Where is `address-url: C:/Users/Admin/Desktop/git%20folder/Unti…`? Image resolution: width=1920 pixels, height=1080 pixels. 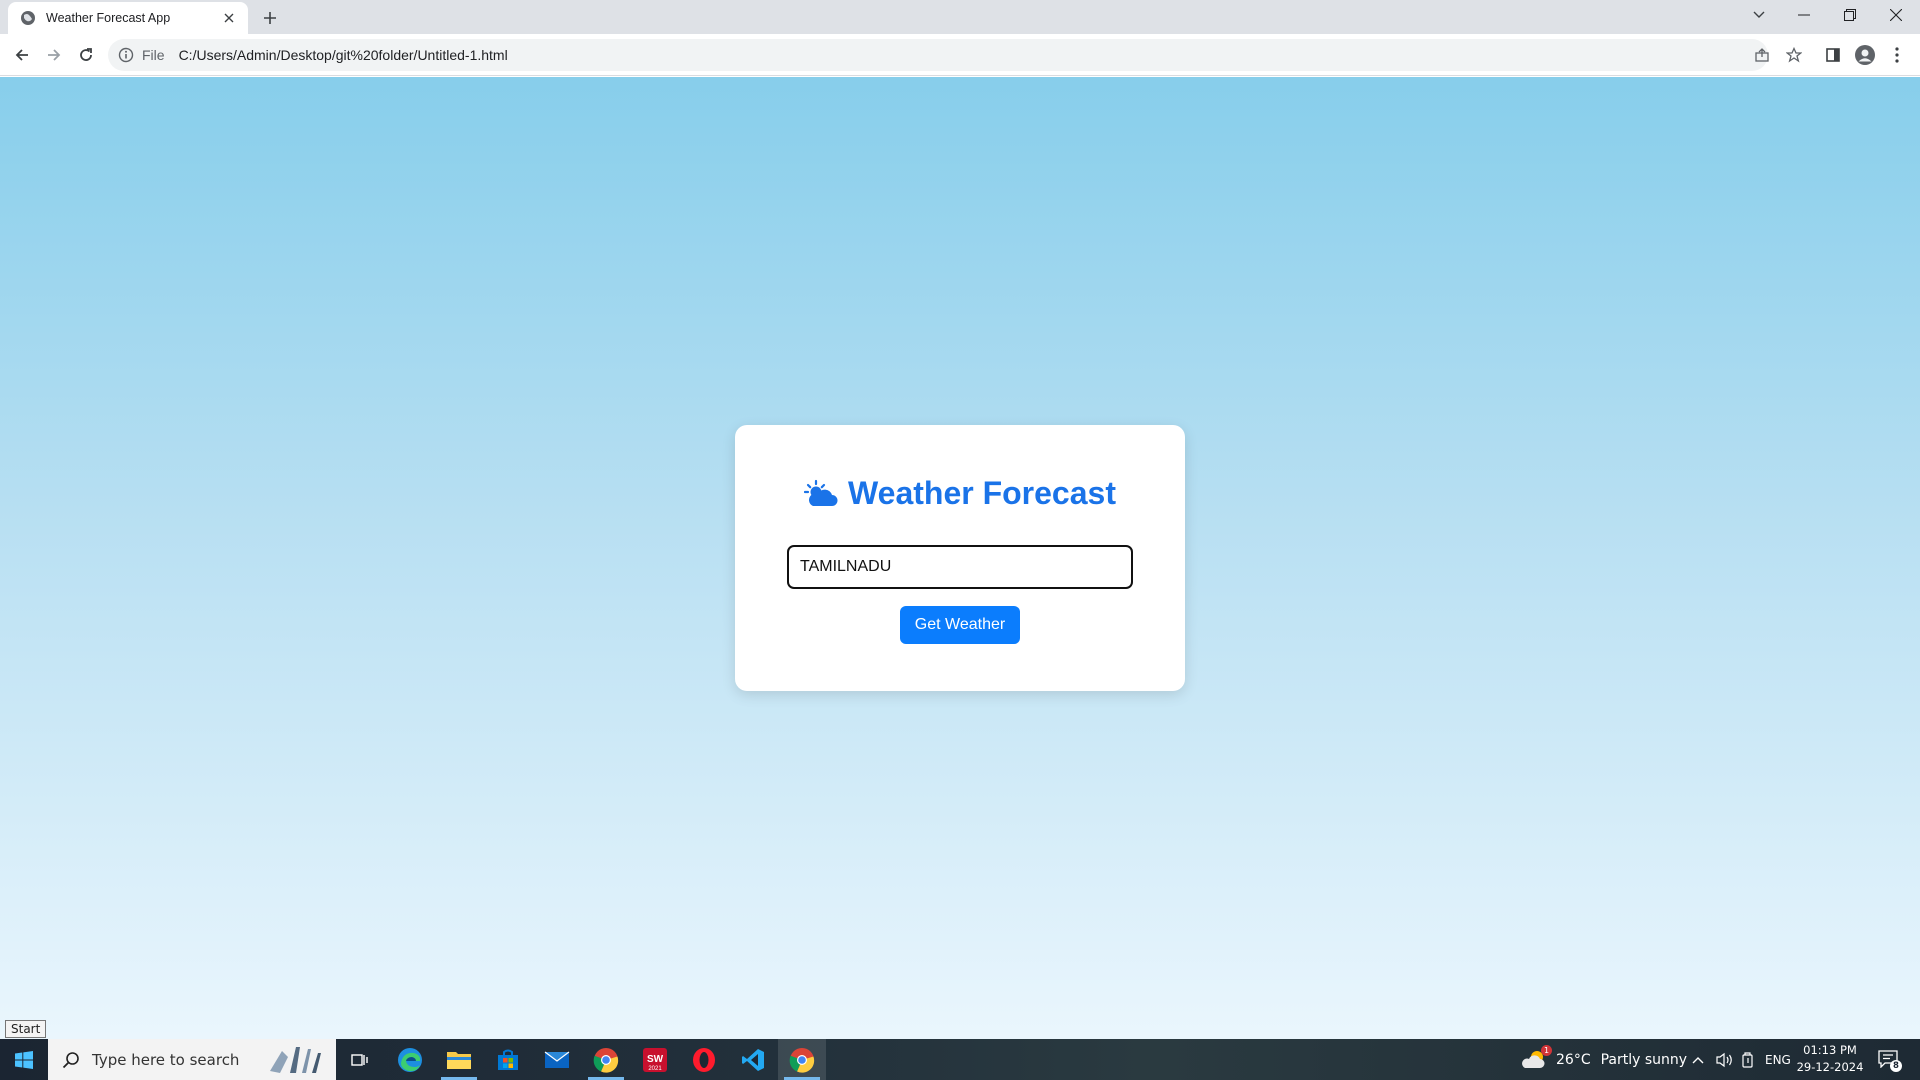 address-url: C:/Users/Admin/Desktop/git%20folder/Unti… is located at coordinates (343, 55).